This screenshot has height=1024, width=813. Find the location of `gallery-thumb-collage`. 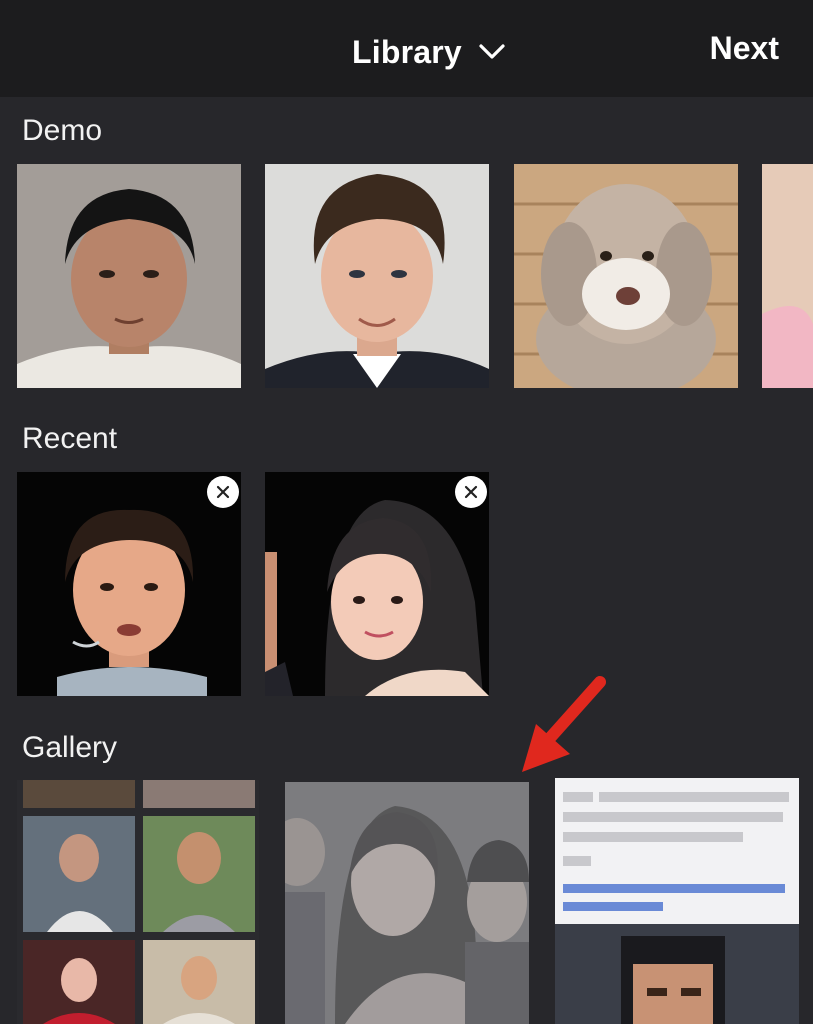

gallery-thumb-collage is located at coordinates (138, 902).